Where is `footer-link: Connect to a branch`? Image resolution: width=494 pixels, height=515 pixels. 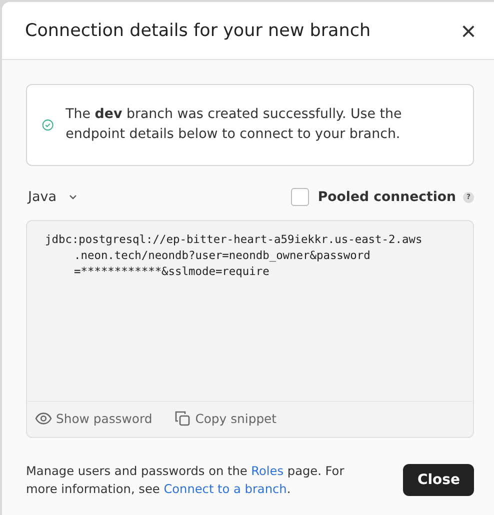
footer-link: Connect to a branch is located at coordinates (225, 489).